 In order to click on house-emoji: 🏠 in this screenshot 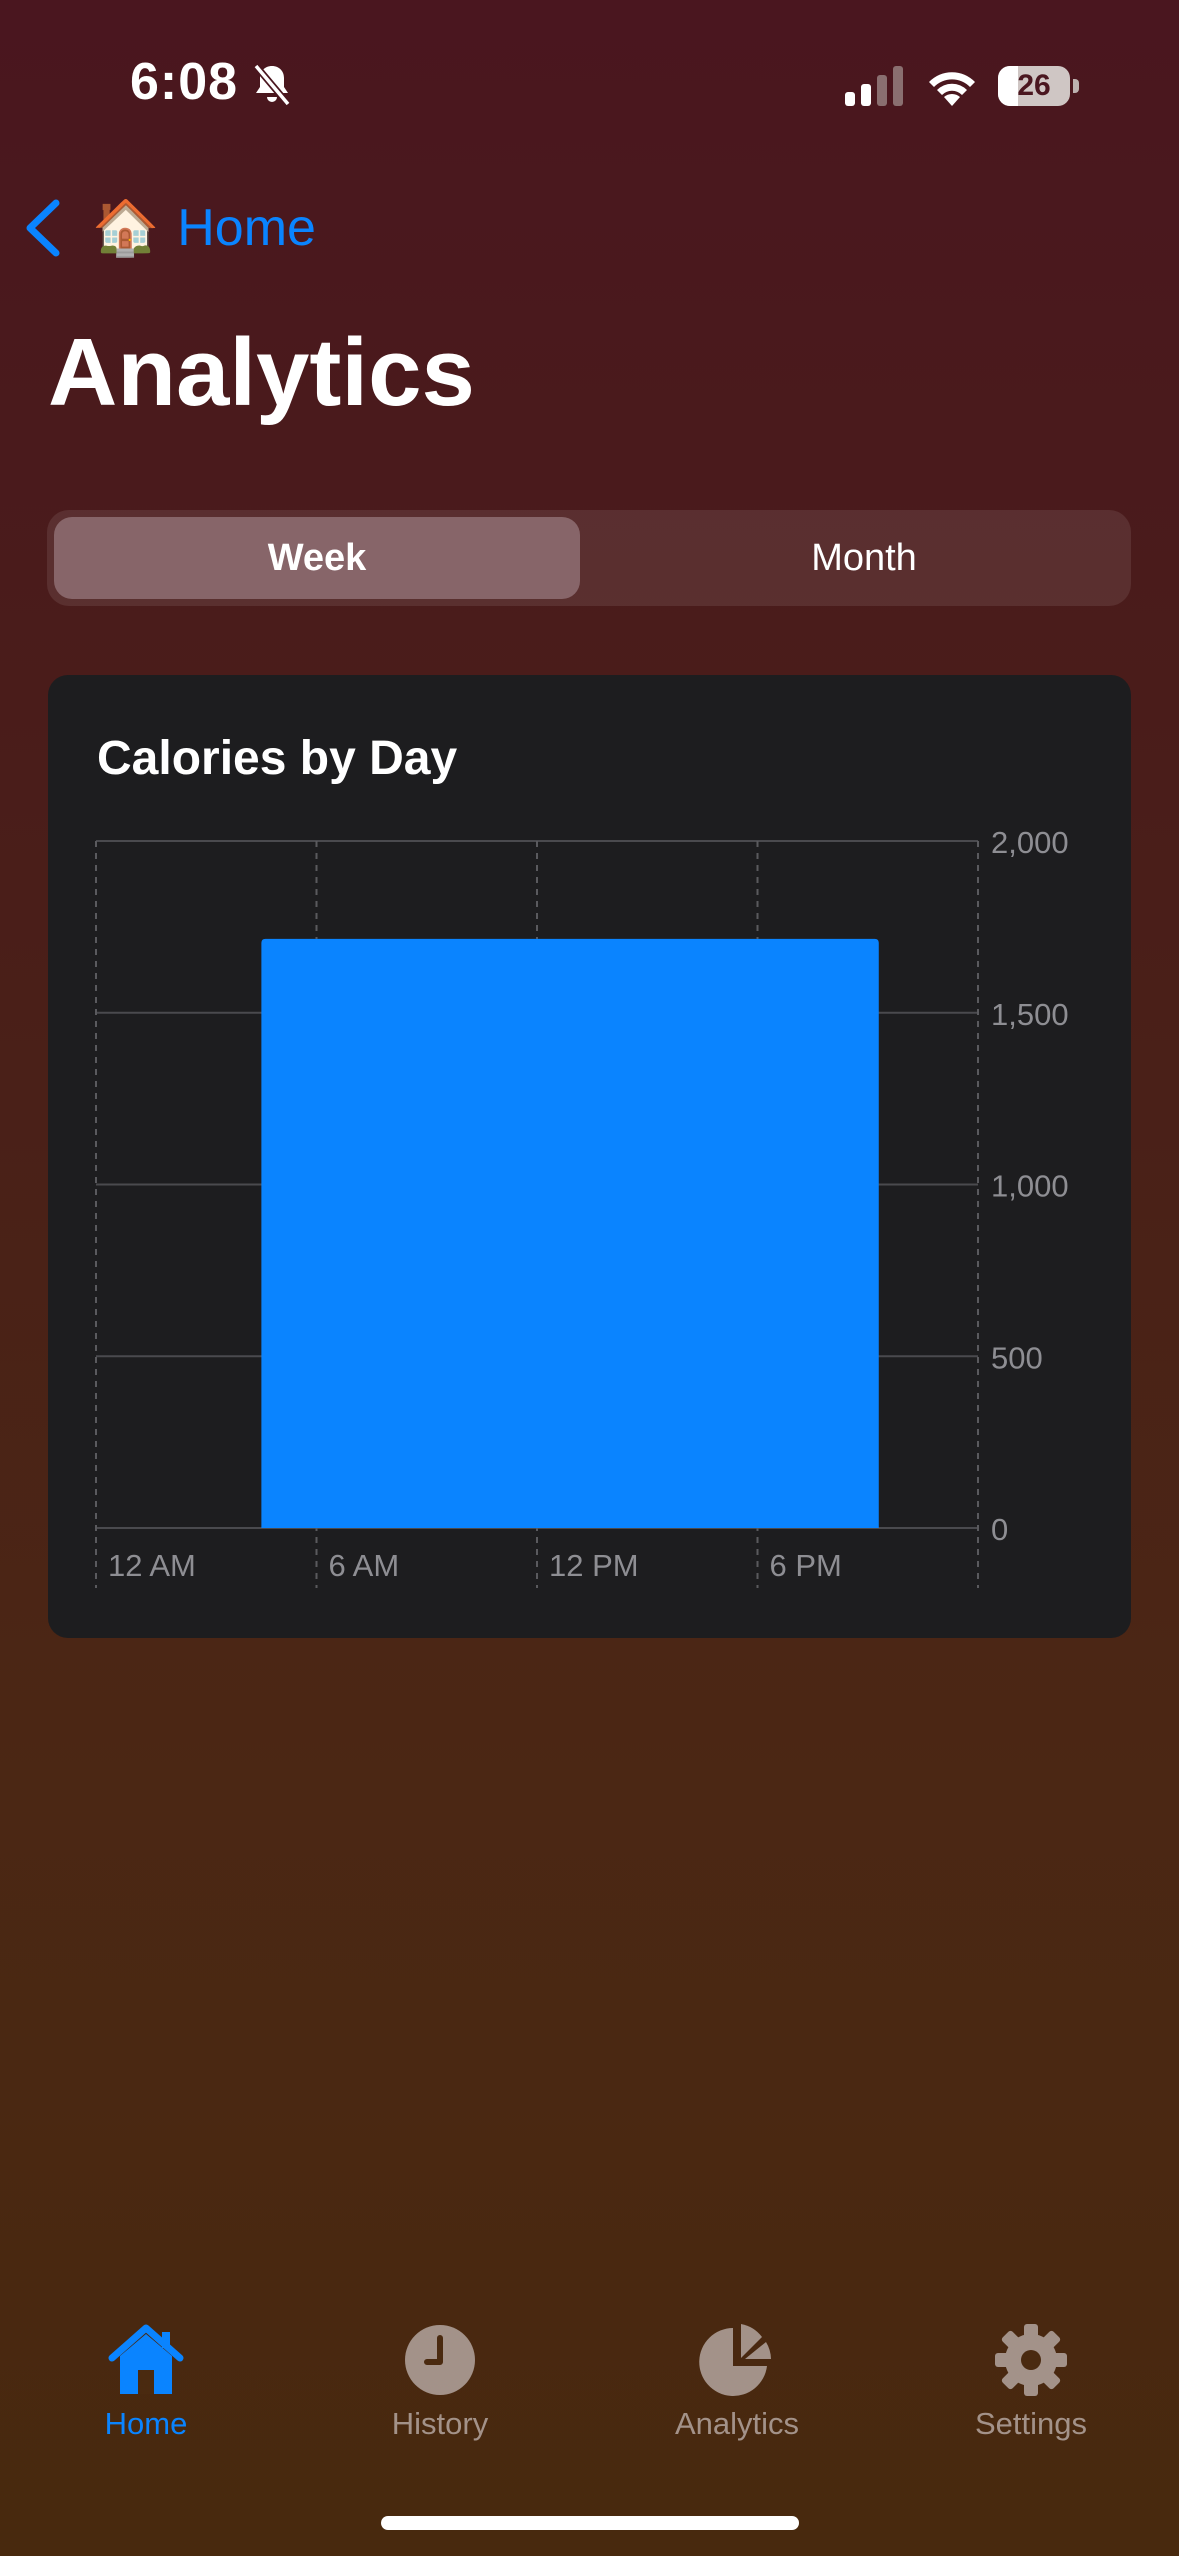, I will do `click(126, 227)`.